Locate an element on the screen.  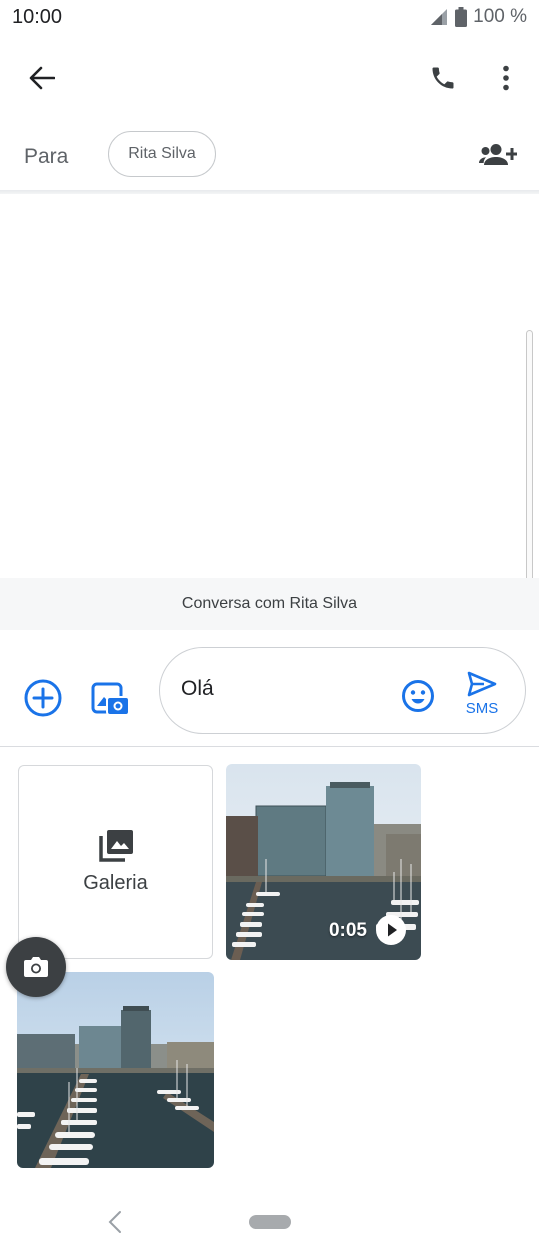
call-button is located at coordinates (443, 78).